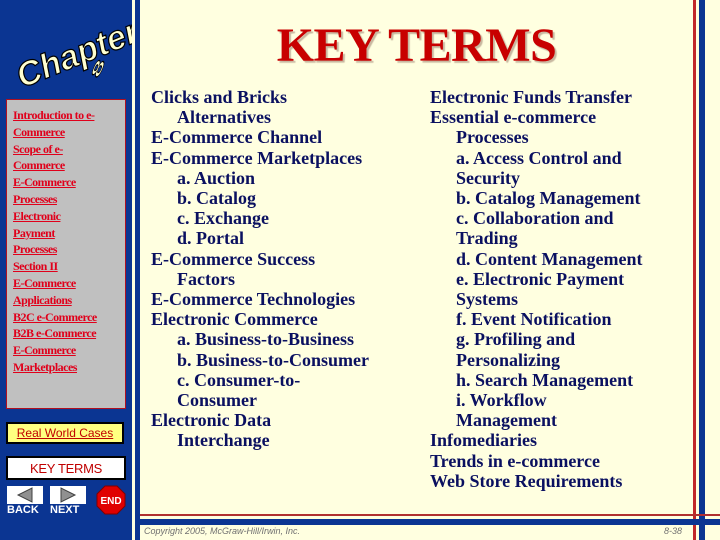 The image size is (720, 540). Describe the element at coordinates (219, 97) in the screenshot. I see `key-term-line: Clicks and Bricks` at that location.